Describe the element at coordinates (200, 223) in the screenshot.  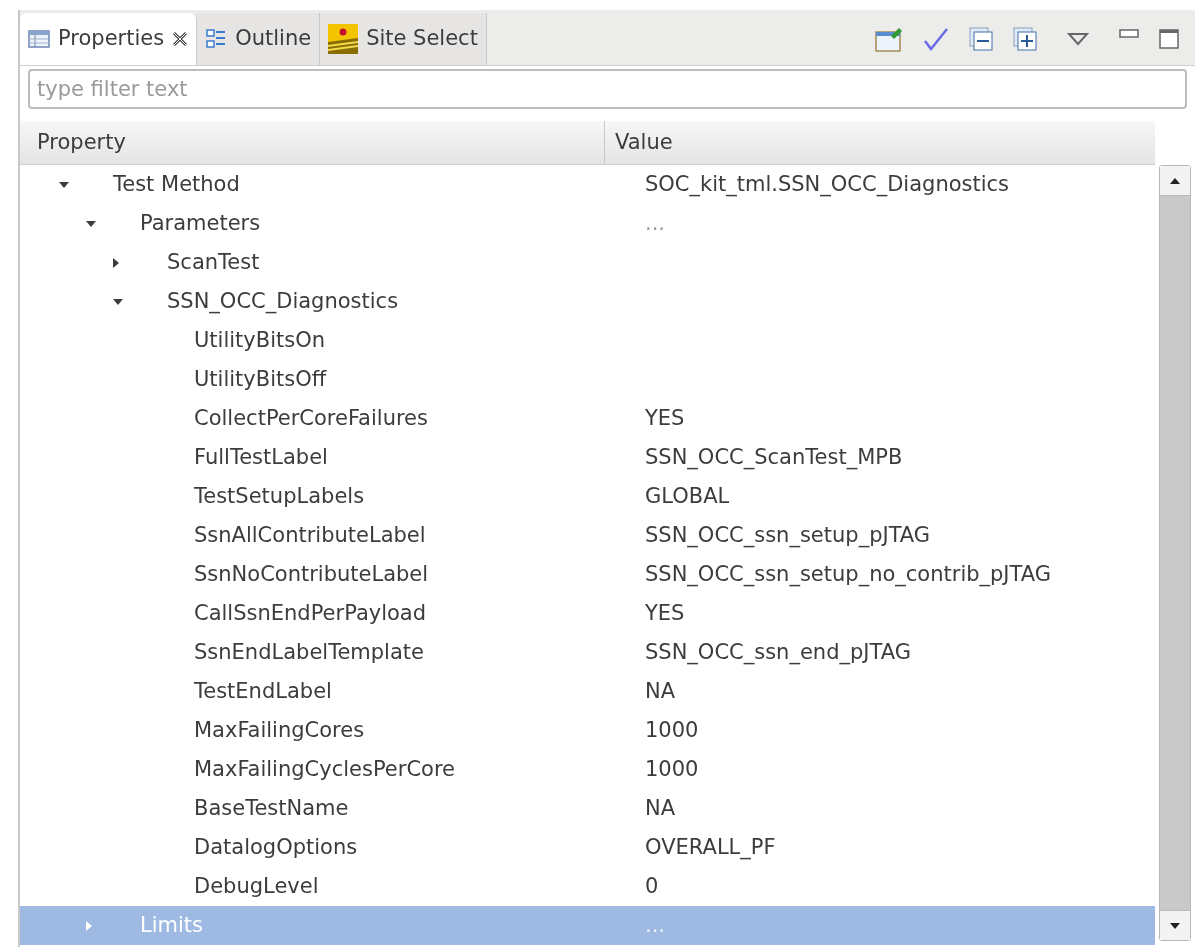
I see `property-name: Parameters` at that location.